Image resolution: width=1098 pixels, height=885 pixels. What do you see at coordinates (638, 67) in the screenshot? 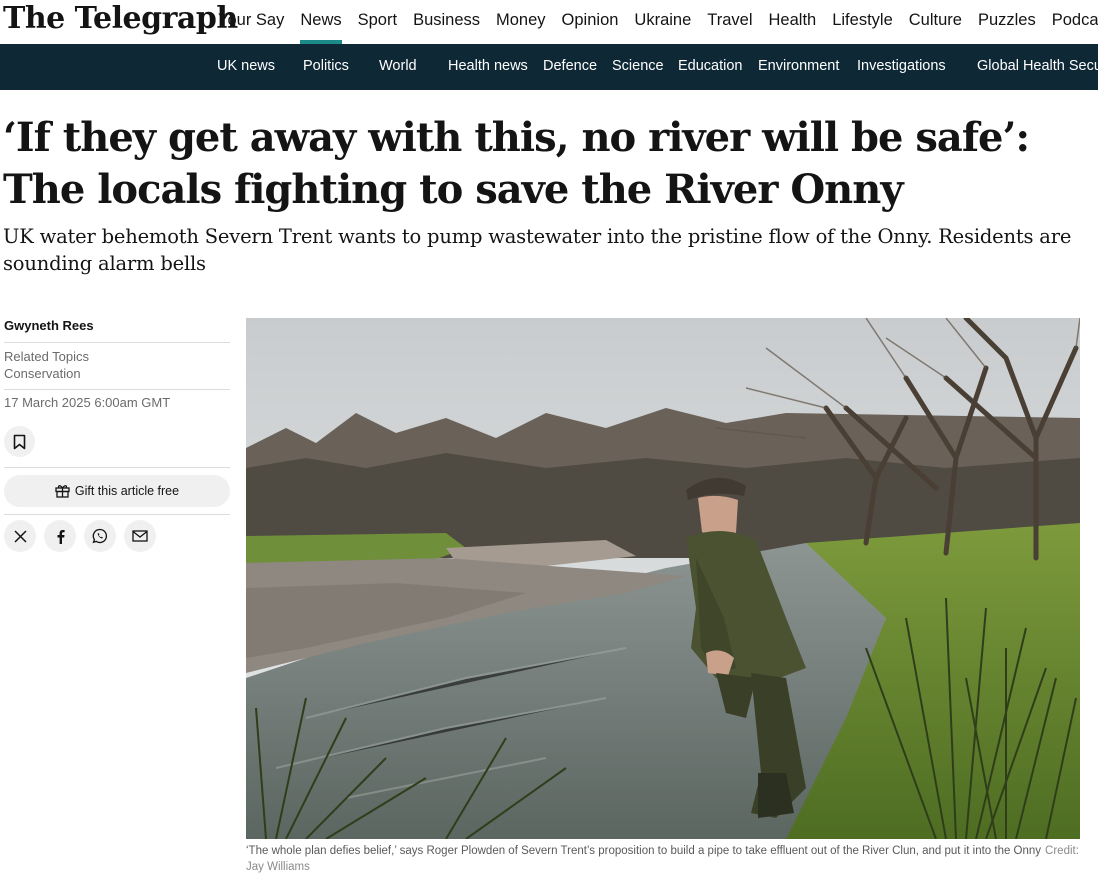
I see `subnav-item-science: Science` at bounding box center [638, 67].